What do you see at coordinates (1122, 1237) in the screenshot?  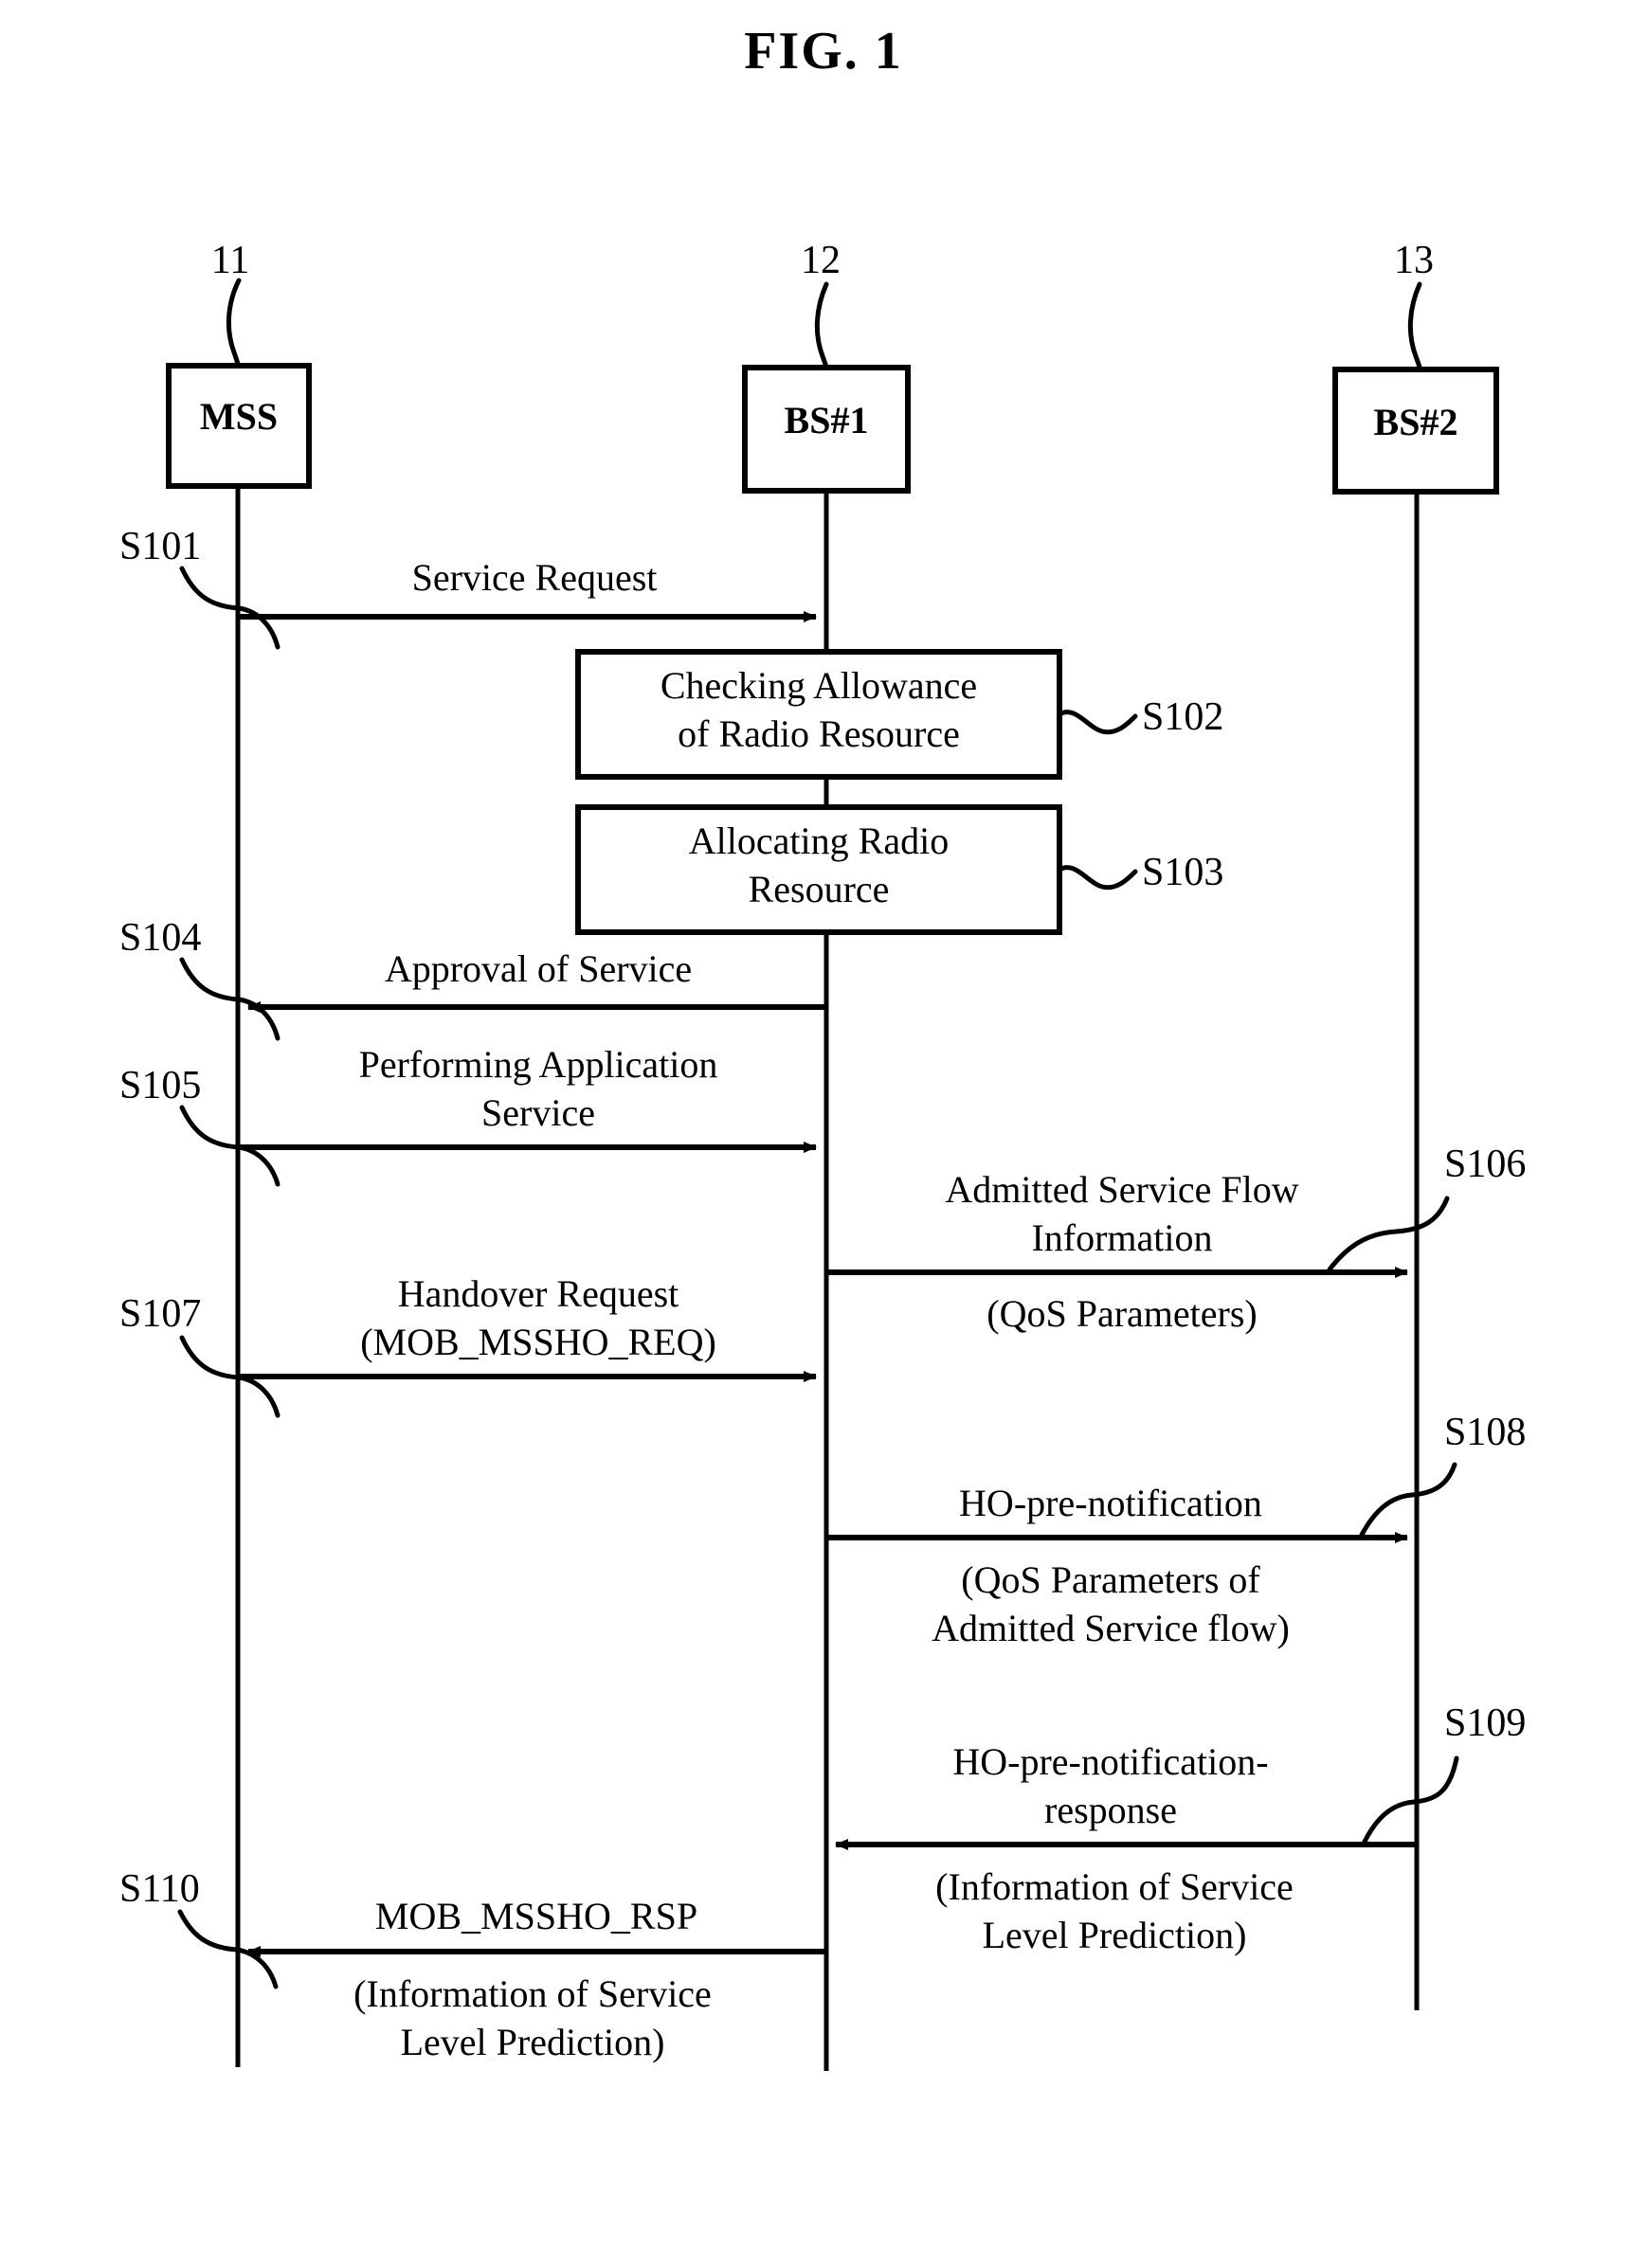 I see `message-label-s106-line2: Information` at bounding box center [1122, 1237].